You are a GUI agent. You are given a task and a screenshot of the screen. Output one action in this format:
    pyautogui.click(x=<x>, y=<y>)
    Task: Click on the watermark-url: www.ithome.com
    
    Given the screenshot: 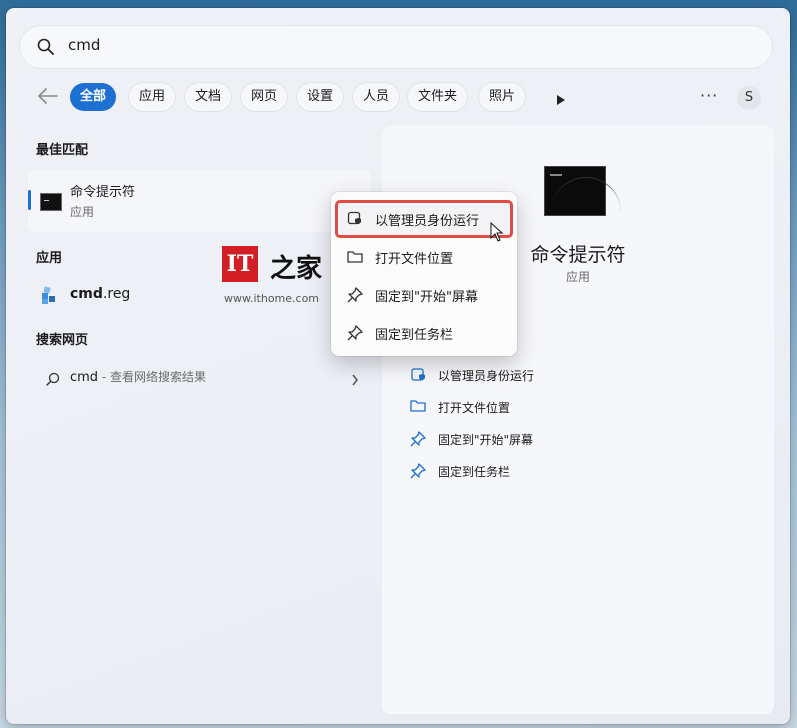 What is the action you would take?
    pyautogui.click(x=272, y=298)
    